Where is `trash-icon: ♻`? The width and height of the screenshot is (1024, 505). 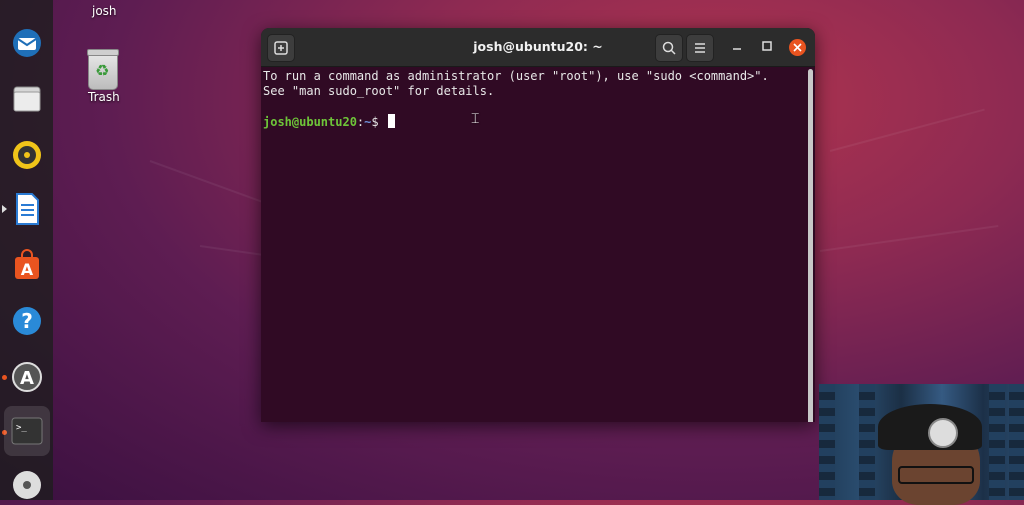 trash-icon: ♻ is located at coordinates (103, 69).